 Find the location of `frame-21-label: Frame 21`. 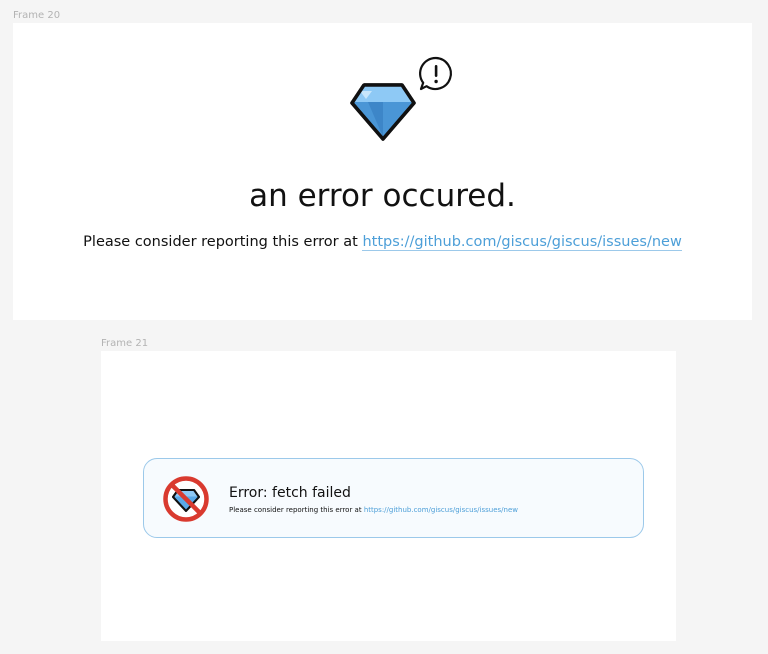

frame-21-label: Frame 21 is located at coordinates (125, 343).